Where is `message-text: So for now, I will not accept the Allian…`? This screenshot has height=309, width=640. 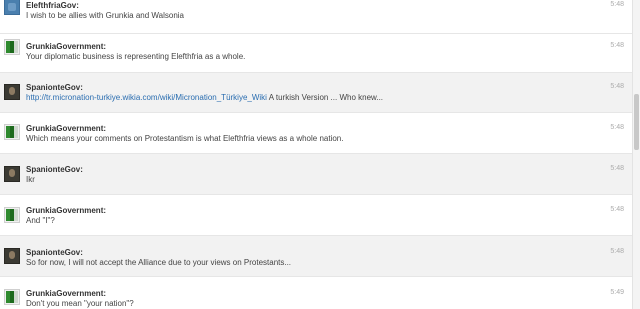 message-text: So for now, I will not accept the Allian… is located at coordinates (159, 262).